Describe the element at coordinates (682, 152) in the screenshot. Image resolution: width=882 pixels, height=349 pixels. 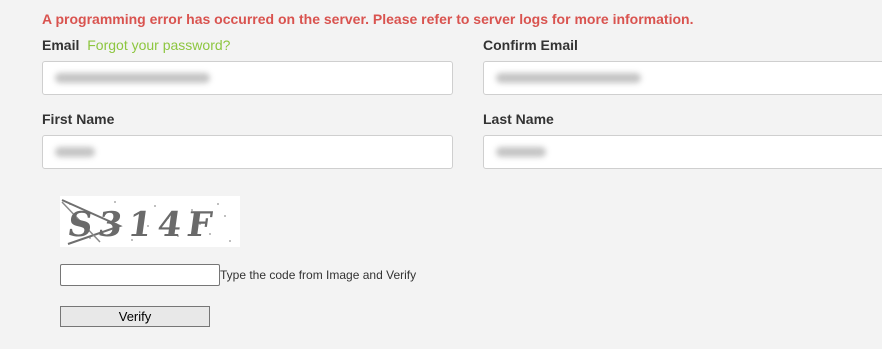
I see `last-name-field` at that location.